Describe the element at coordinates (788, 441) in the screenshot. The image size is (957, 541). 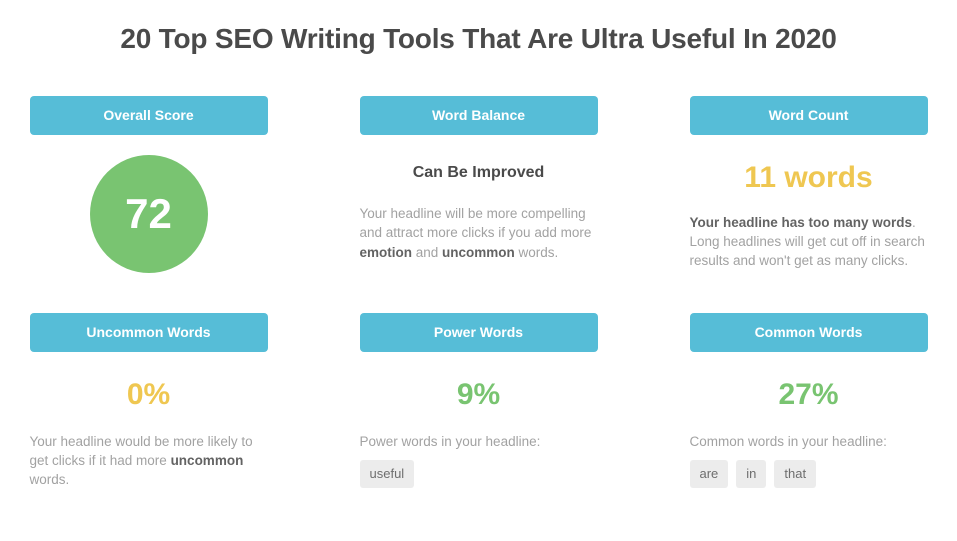
I see `common-words-chips-label: Common words in your headline:` at that location.